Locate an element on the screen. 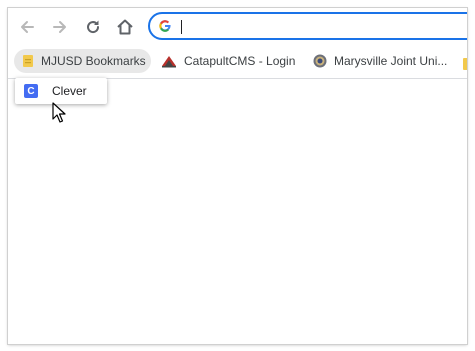 Image resolution: width=475 pixels, height=351 pixels. dropdown-item-label: Clever is located at coordinates (69, 91).